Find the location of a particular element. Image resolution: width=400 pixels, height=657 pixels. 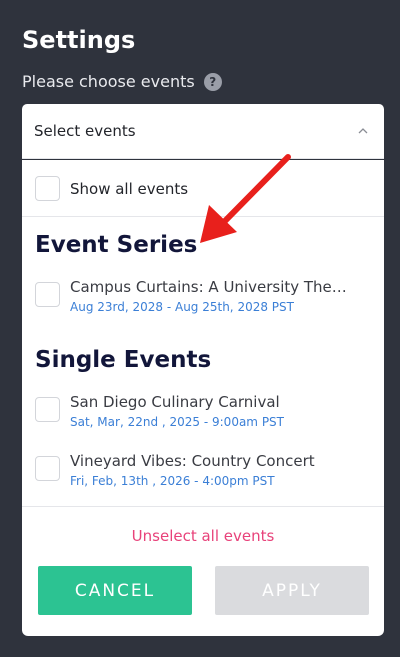

red-arrow-annotation is located at coordinates (245, 198).